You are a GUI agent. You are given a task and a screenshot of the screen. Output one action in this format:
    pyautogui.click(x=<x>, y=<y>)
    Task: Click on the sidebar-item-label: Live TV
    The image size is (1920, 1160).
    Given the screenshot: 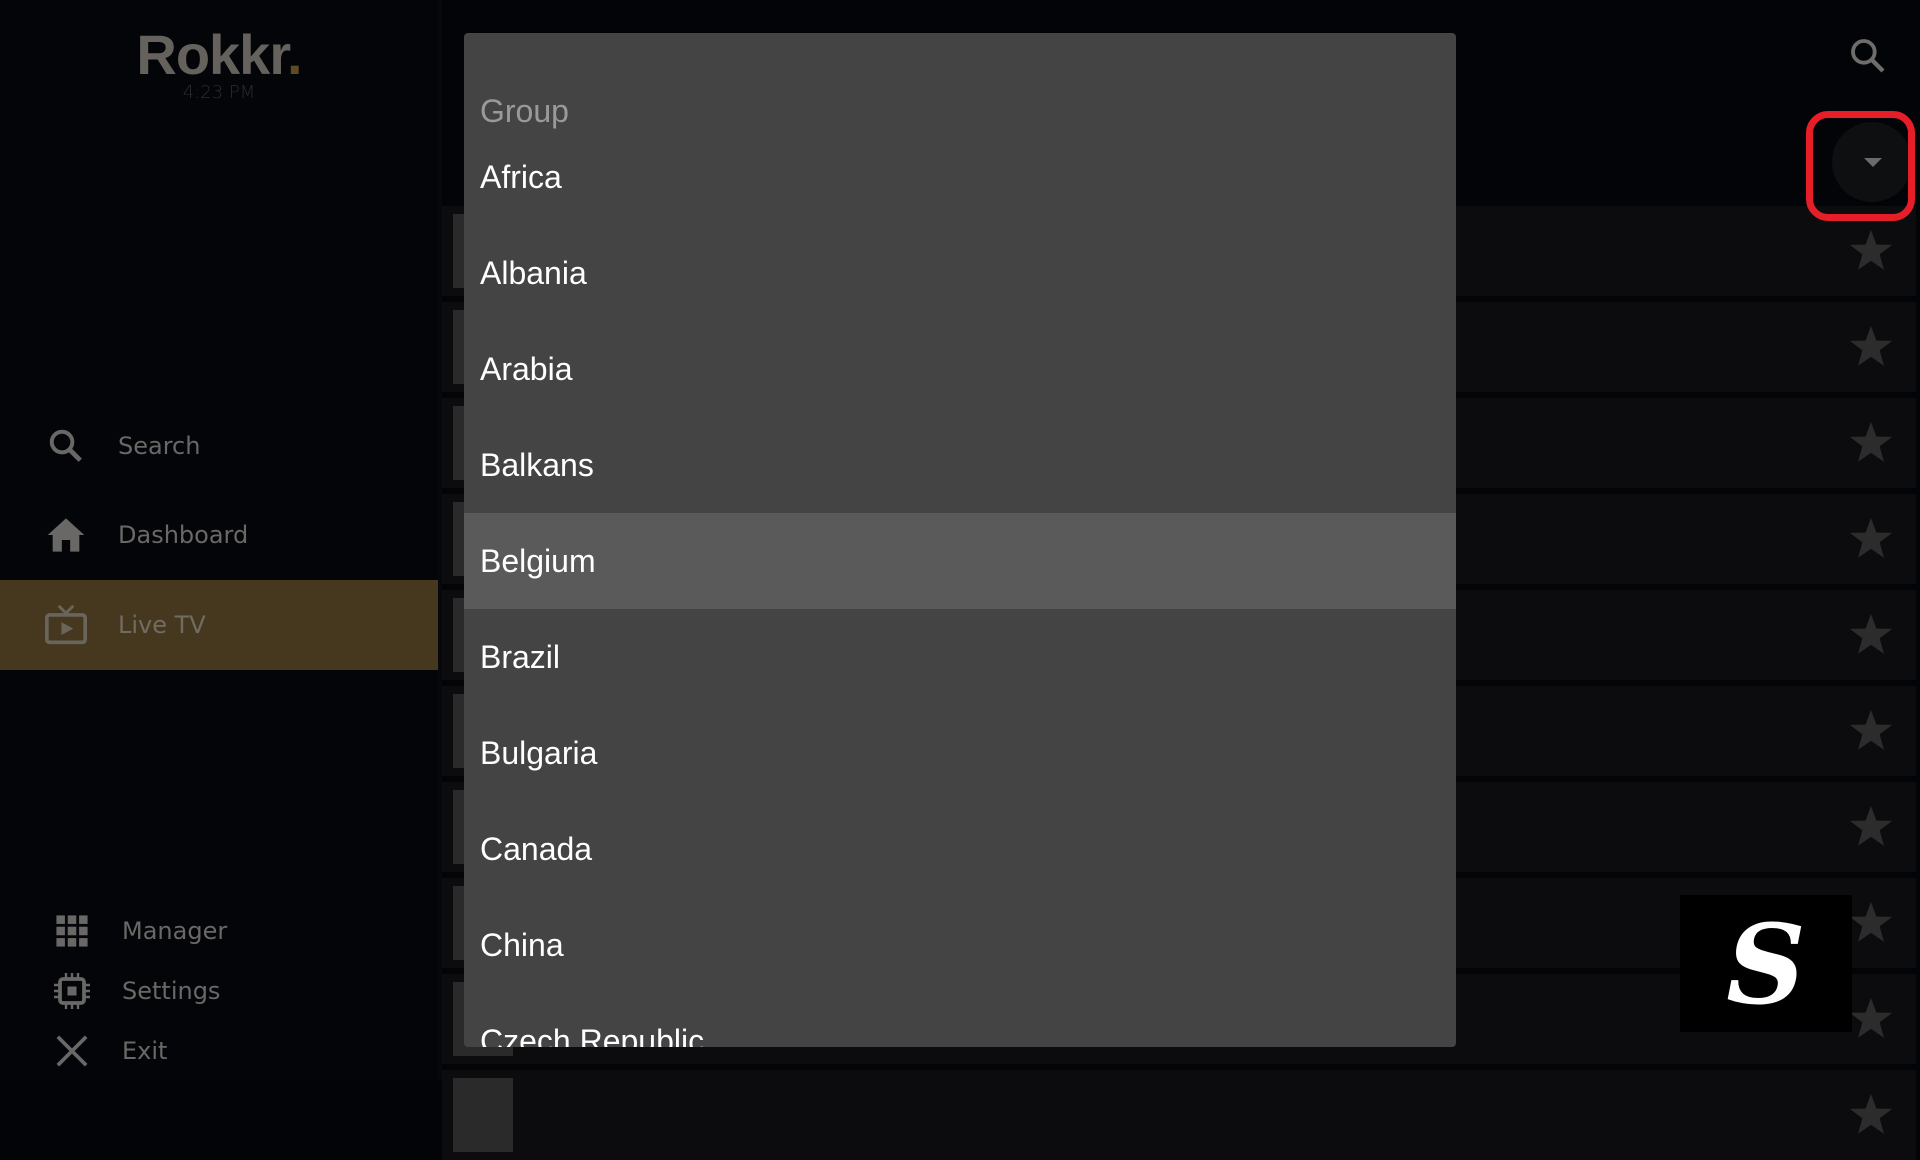 What is the action you would take?
    pyautogui.click(x=162, y=625)
    